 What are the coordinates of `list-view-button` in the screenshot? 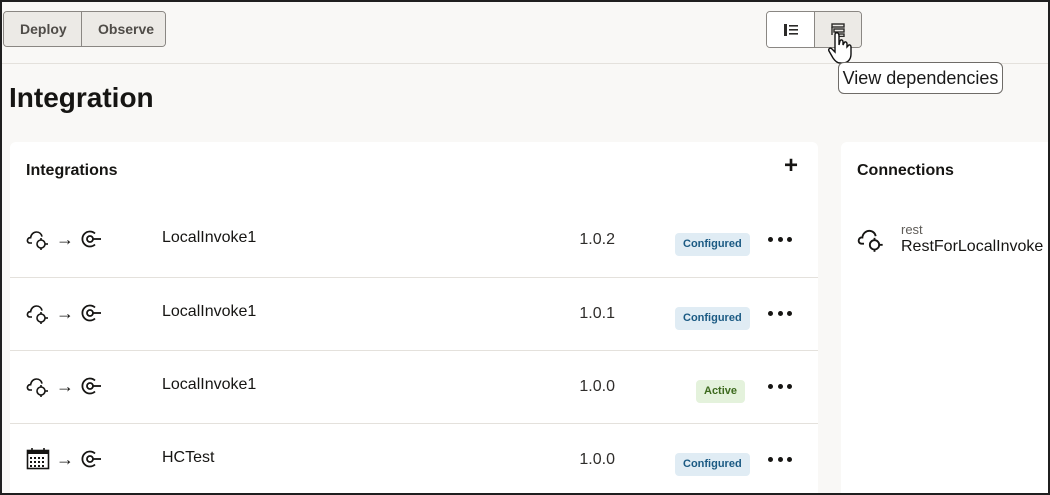 It's located at (790, 29).